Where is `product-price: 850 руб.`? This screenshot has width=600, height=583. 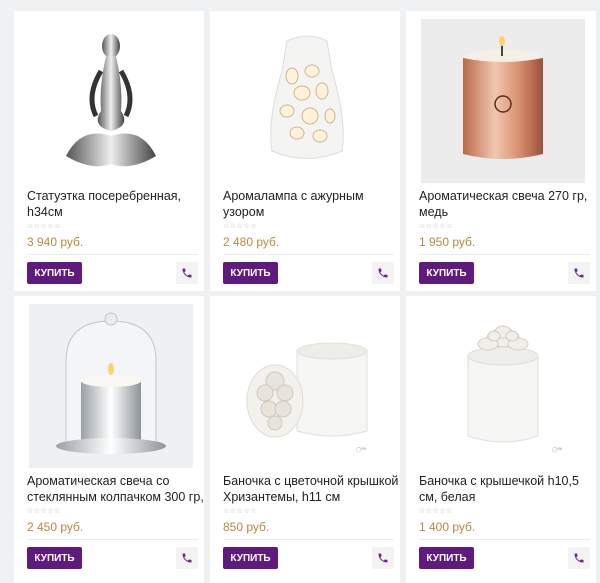
product-price: 850 руб. is located at coordinates (246, 527).